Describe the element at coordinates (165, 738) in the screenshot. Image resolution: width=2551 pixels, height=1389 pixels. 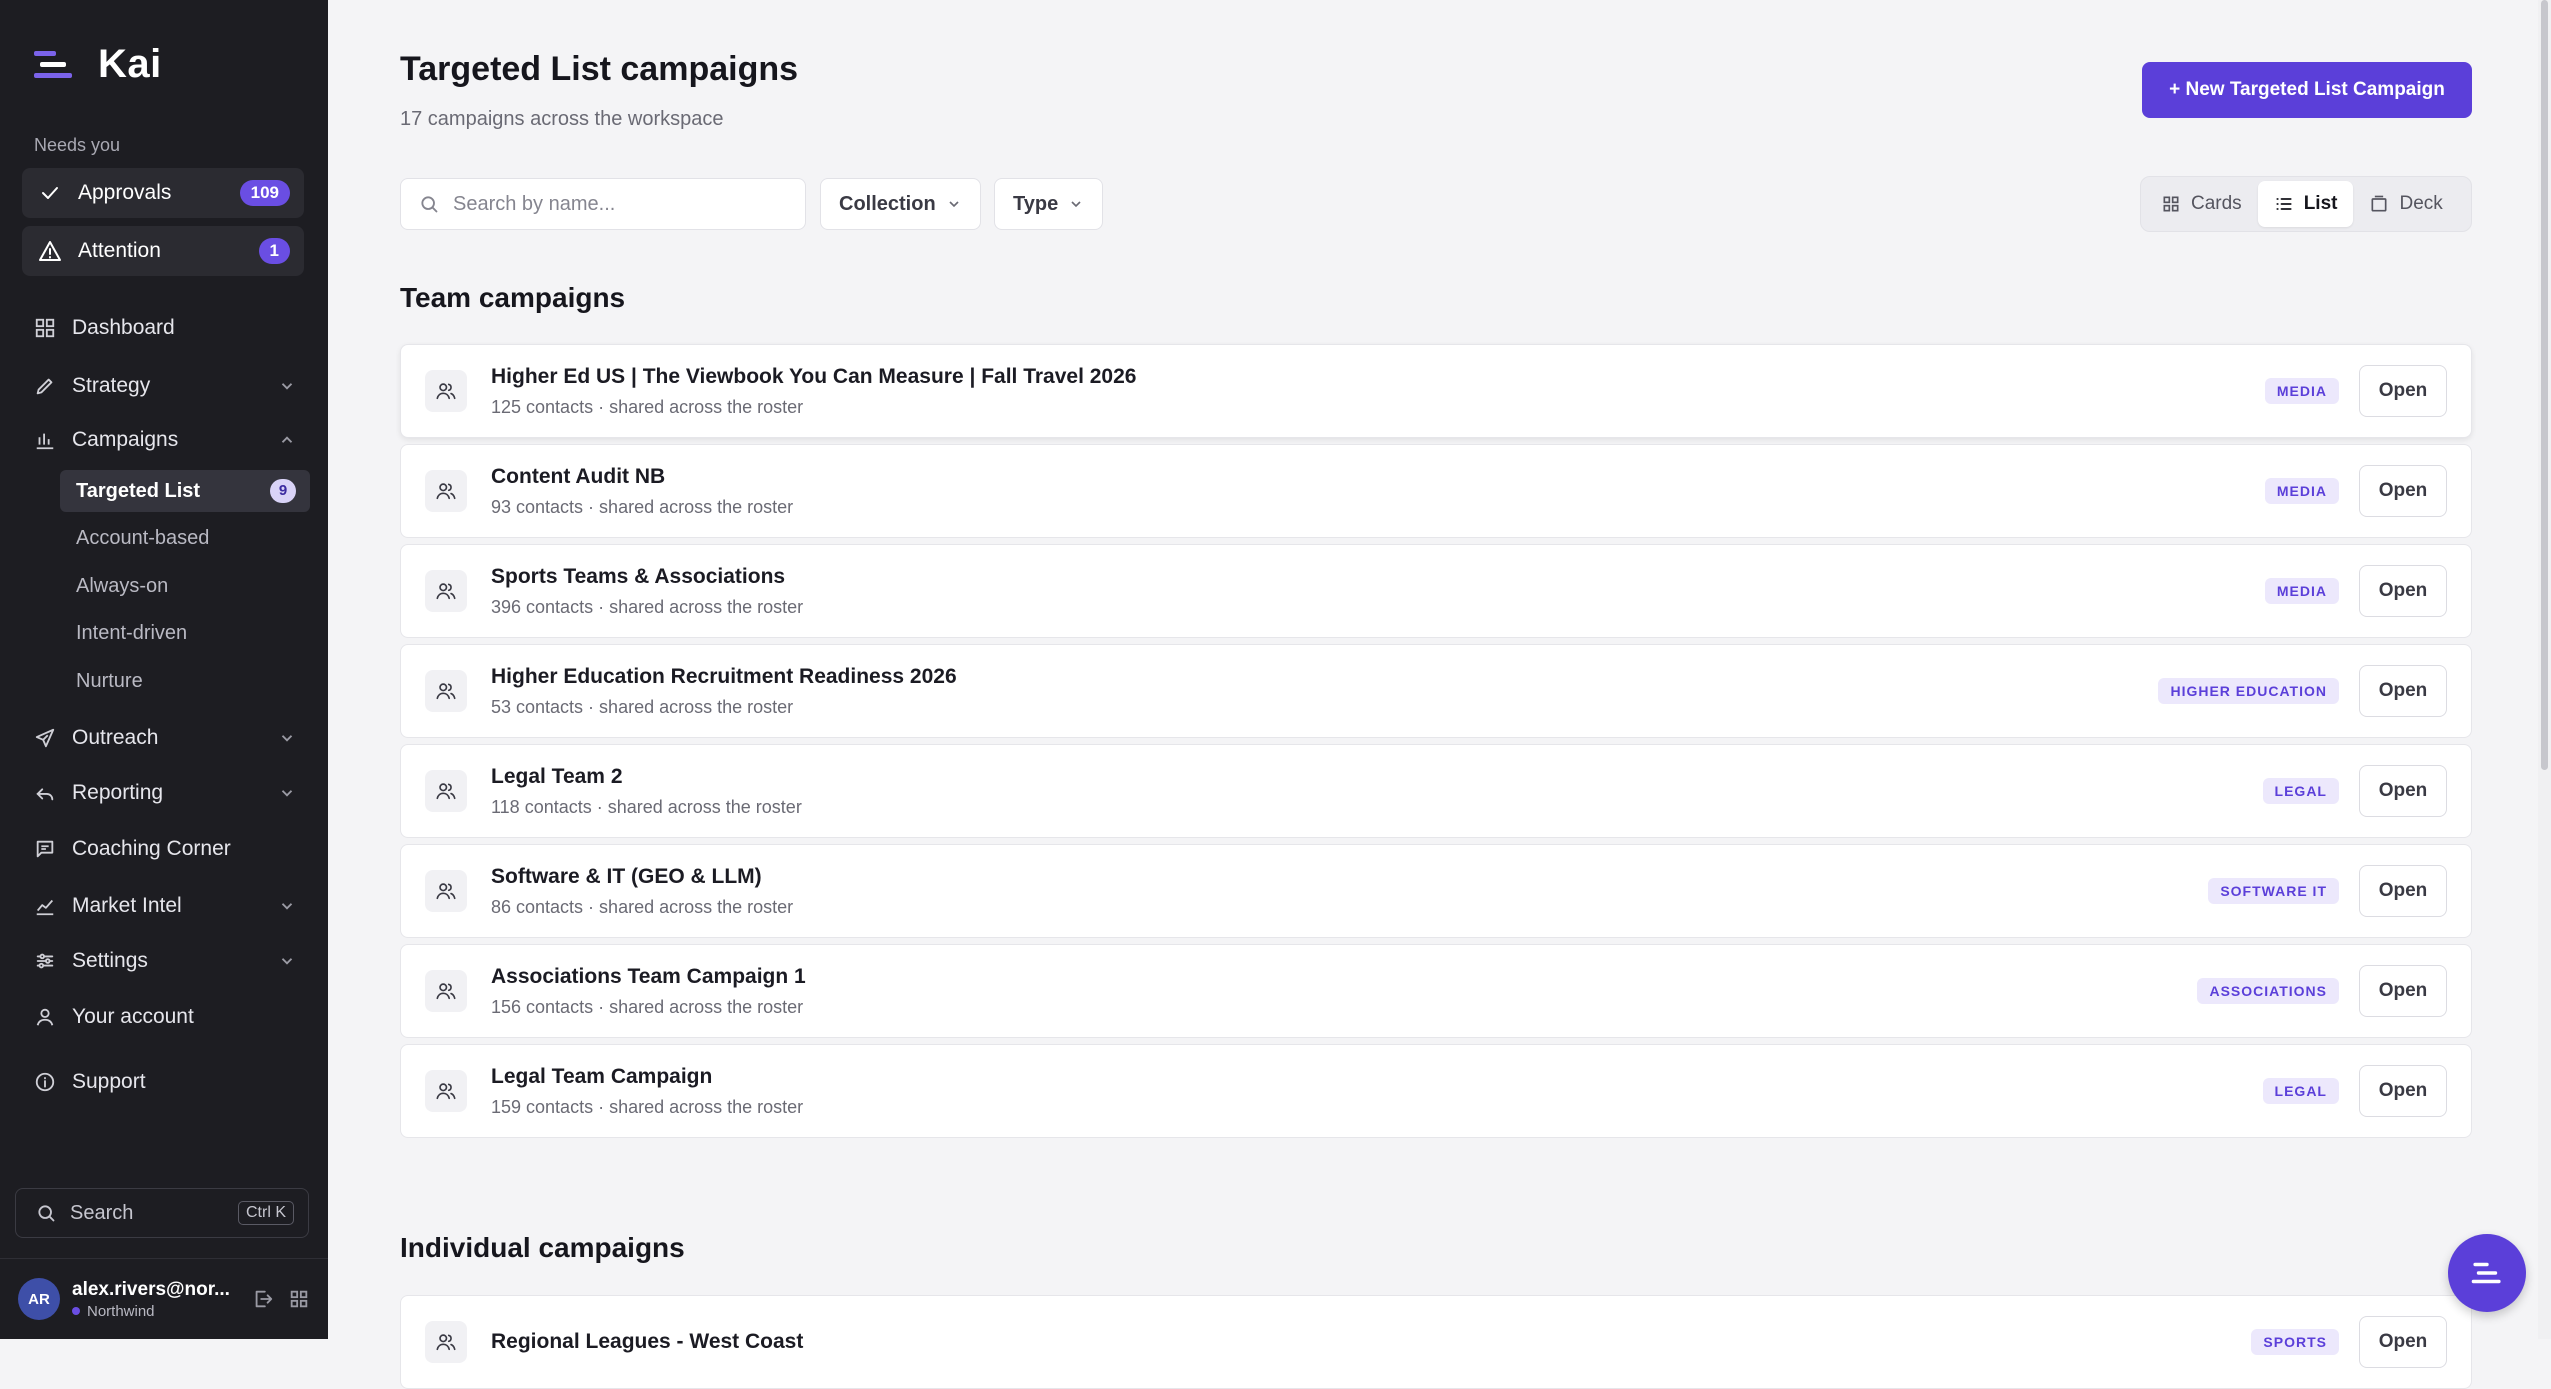
I see `nav-outreach: Outreach` at that location.